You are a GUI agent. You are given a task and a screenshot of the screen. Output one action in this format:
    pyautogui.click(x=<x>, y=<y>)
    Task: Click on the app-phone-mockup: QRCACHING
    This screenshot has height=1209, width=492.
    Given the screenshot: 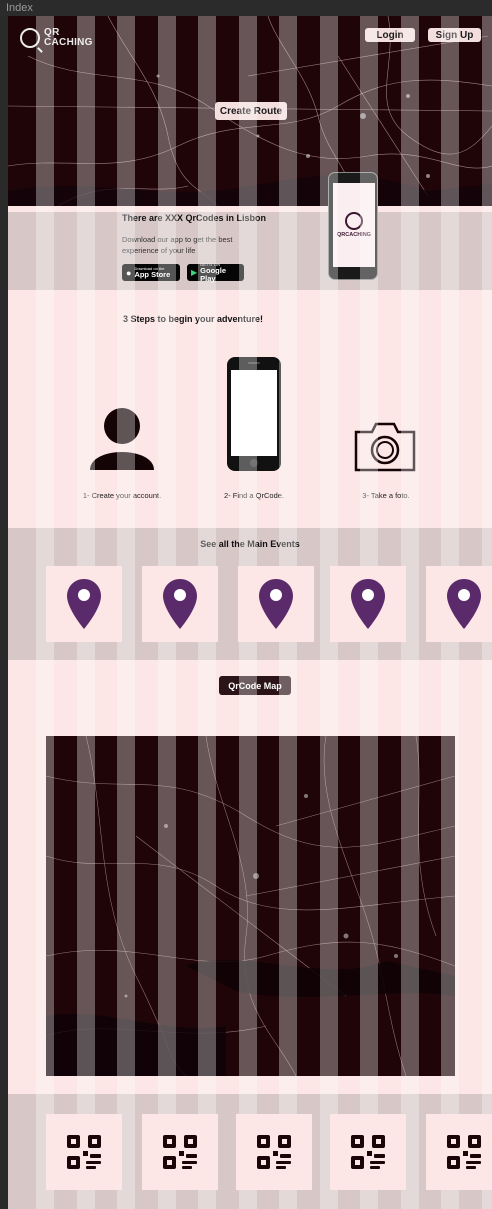 What is the action you would take?
    pyautogui.click(x=353, y=226)
    